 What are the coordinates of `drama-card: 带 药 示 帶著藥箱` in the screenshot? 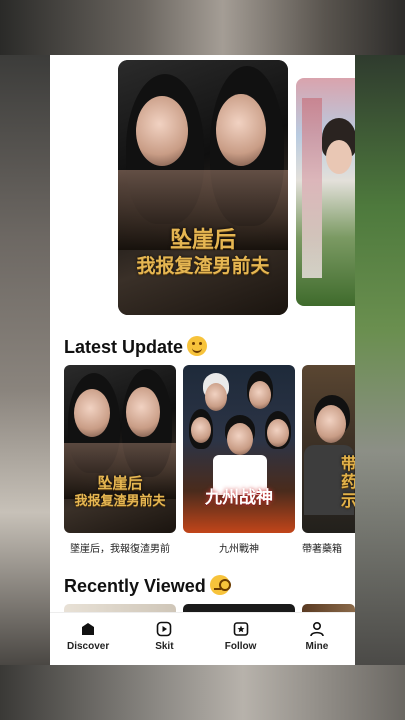 It's located at (328, 460).